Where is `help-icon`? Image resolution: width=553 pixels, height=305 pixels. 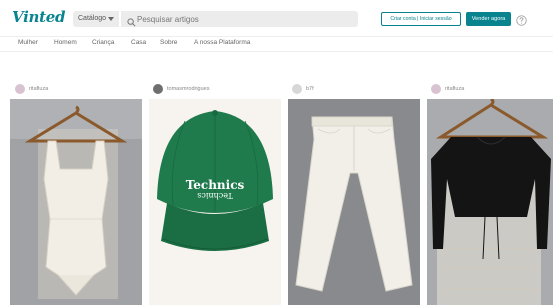
help-icon is located at coordinates (521, 22).